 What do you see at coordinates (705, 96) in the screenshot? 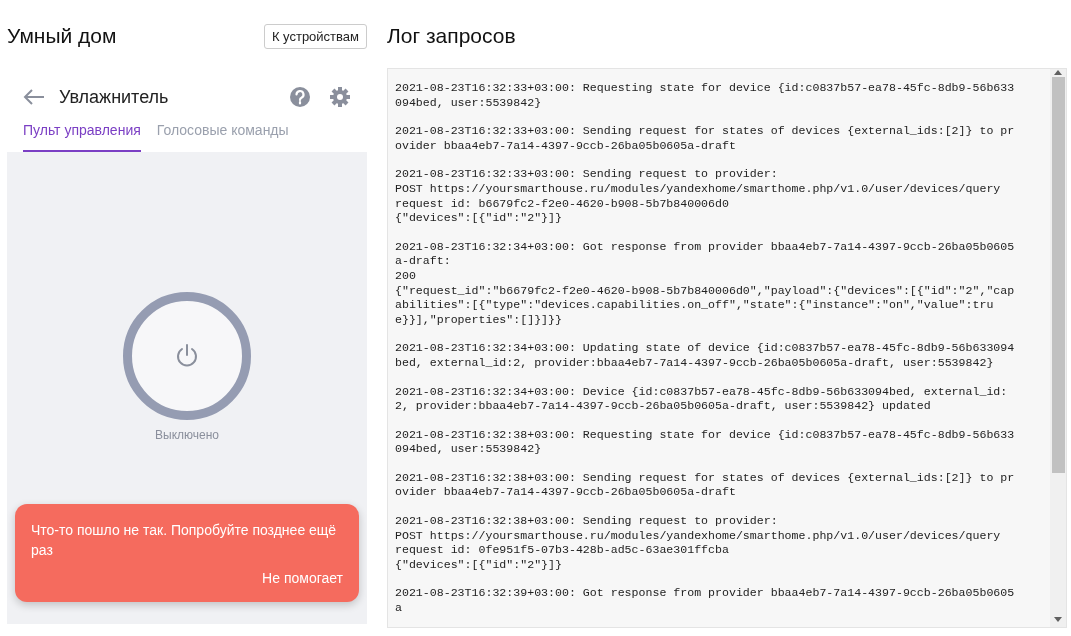
I see `log-entry: 2021-08-23T16:32:33+03:00: Requesting state for device {id:c0837b57-ea78-45fc-8db9-56b633094bed, user:5539842}` at bounding box center [705, 96].